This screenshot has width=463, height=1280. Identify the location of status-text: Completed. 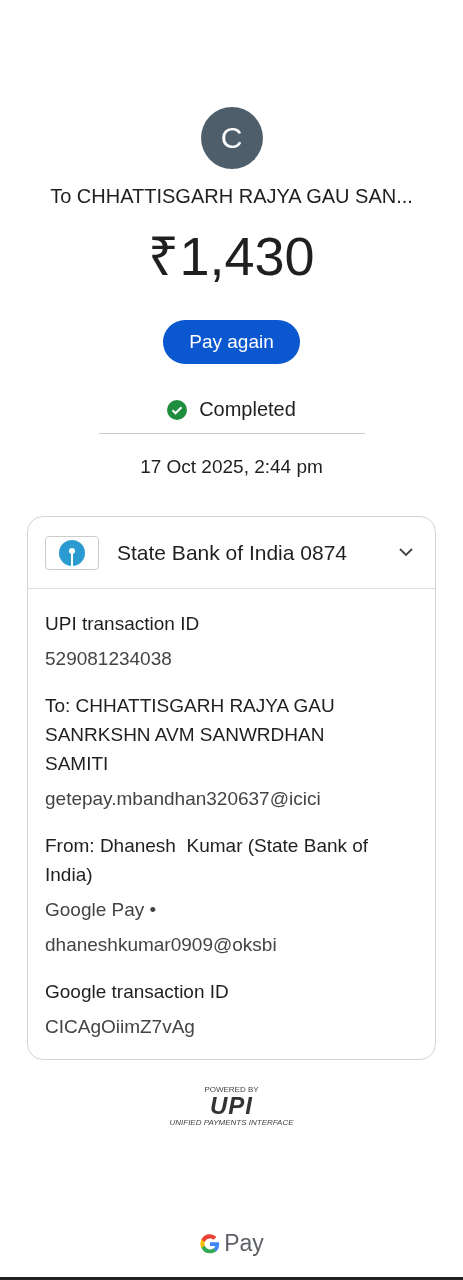
(247, 409).